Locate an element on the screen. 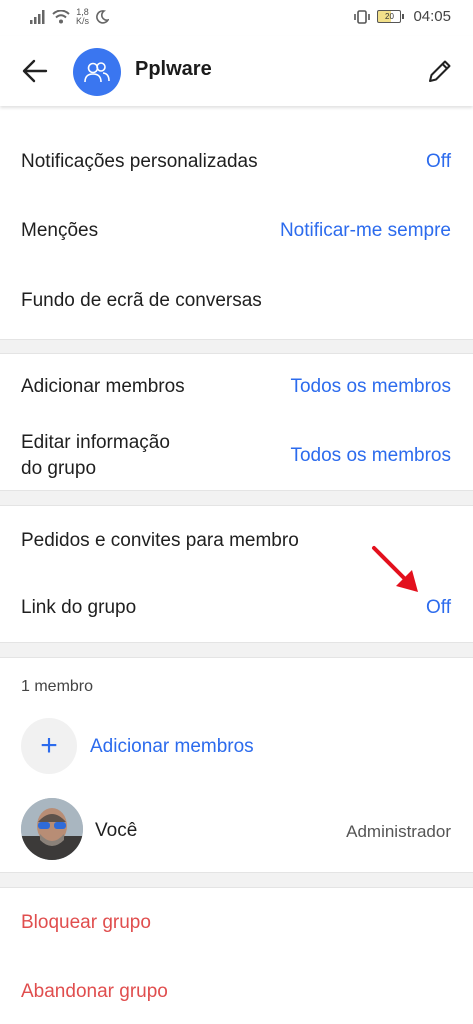 The image size is (473, 1024). edit-group-info-value: Todos os membros is located at coordinates (370, 455).